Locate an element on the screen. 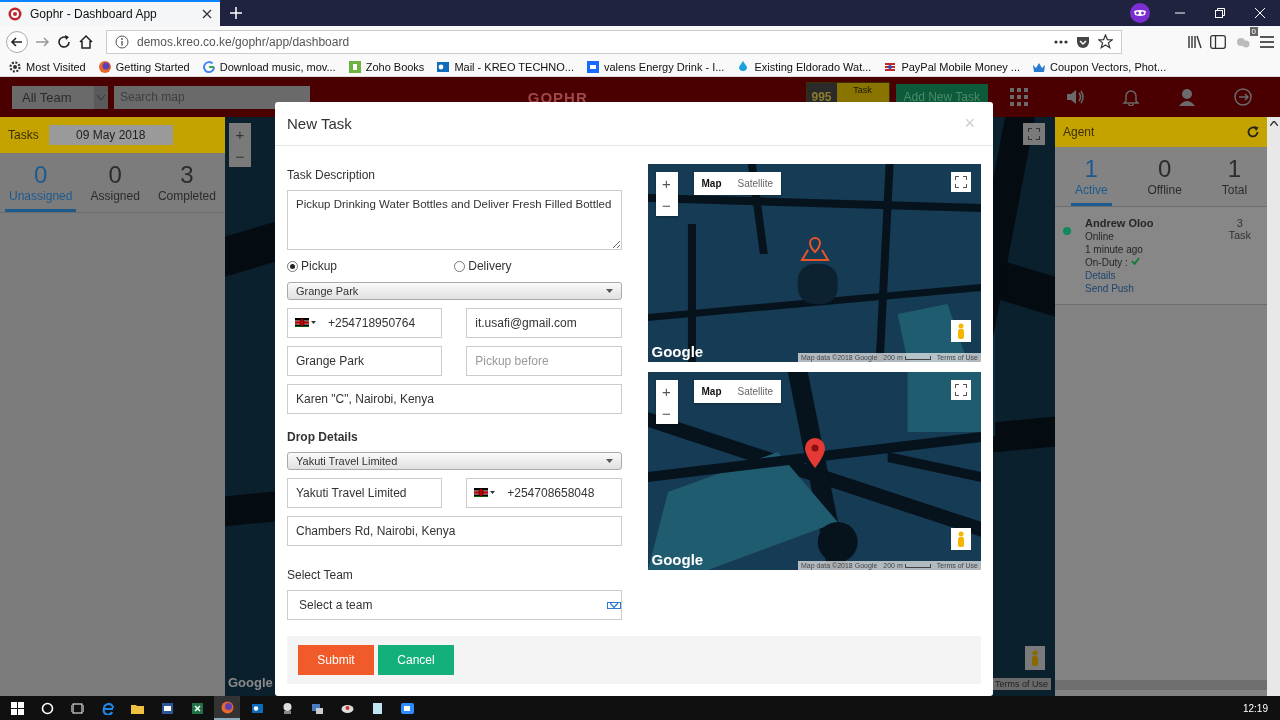  video-icon is located at coordinates (407, 708).